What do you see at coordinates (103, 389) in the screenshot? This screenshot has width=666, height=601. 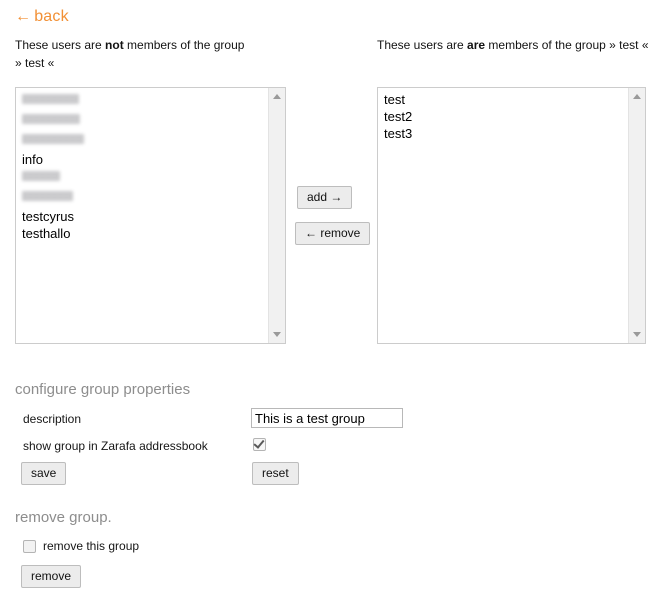 I see `configure-properties-title: configure group properties` at bounding box center [103, 389].